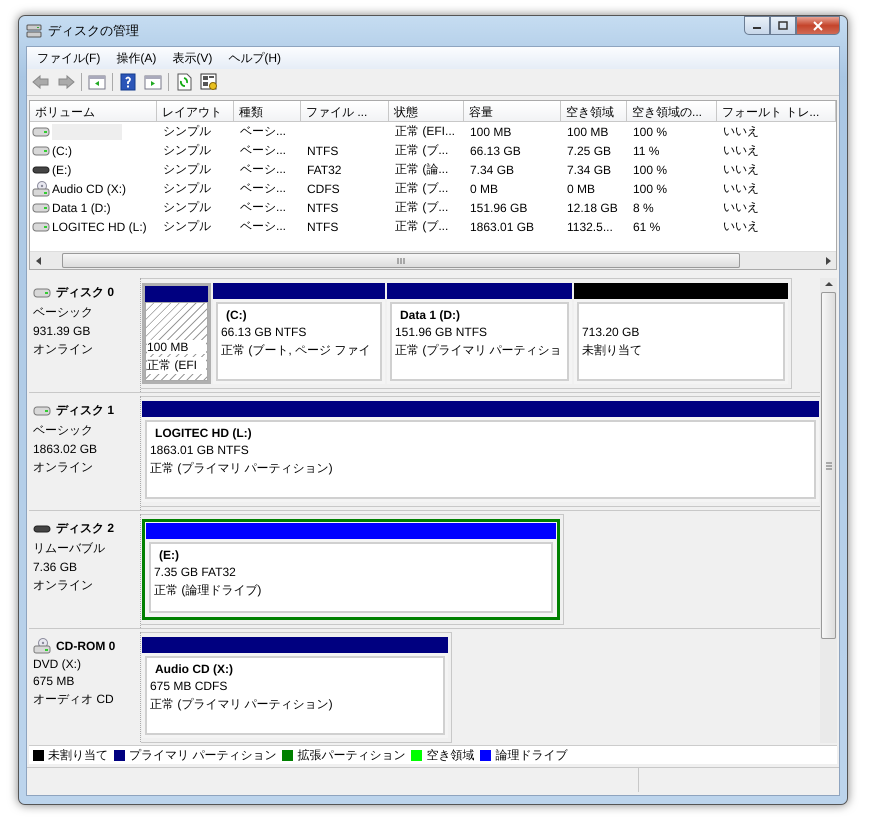  I want to click on disk-type: ベーシック, so click(63, 312).